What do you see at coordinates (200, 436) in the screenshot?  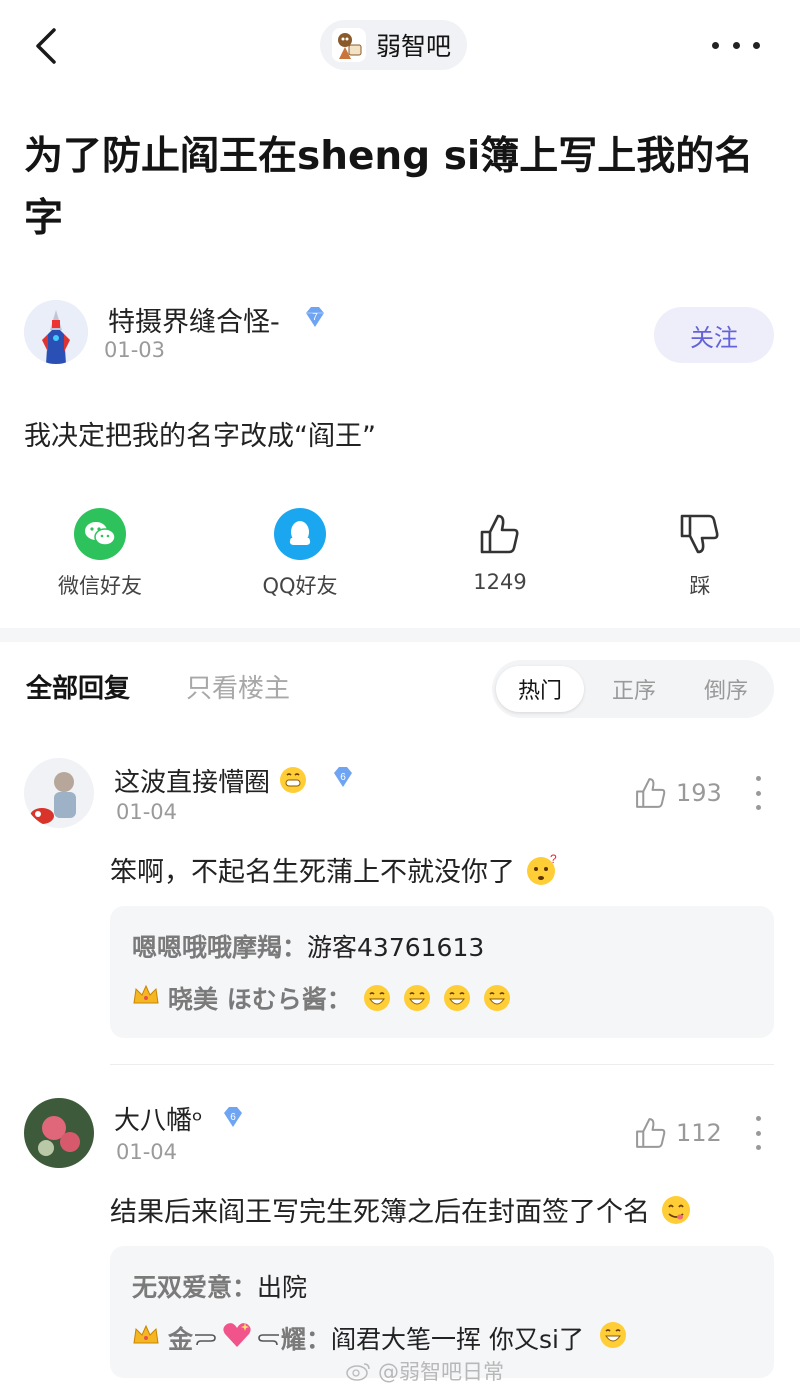 I see `post-body: 我决定把我的名字改成“阎王”` at bounding box center [200, 436].